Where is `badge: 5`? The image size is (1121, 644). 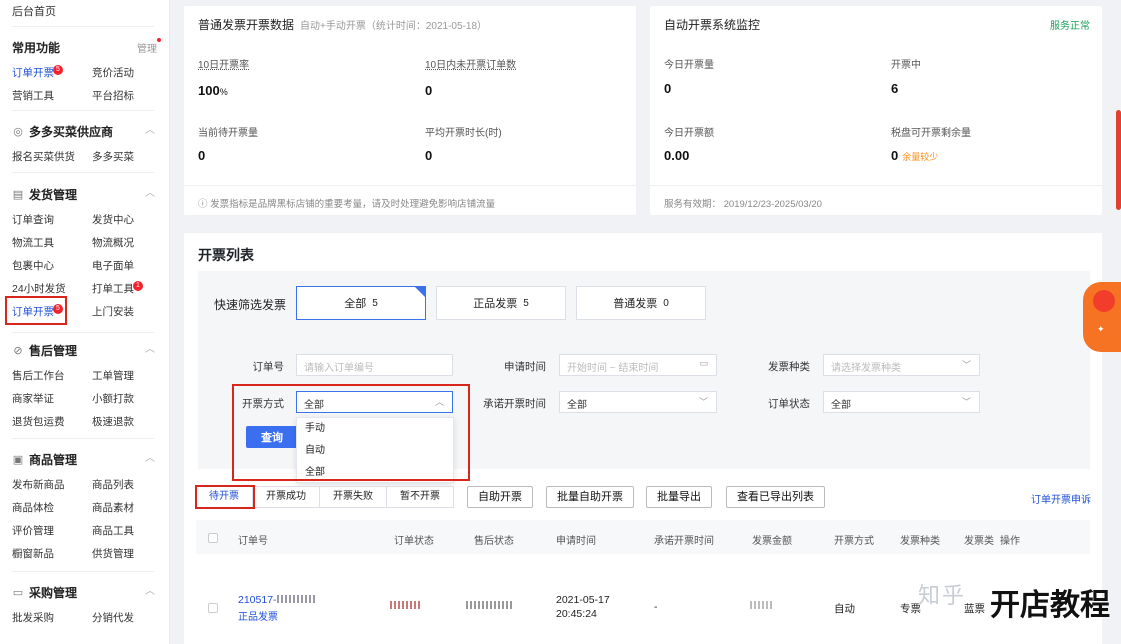 badge: 5 is located at coordinates (58, 70).